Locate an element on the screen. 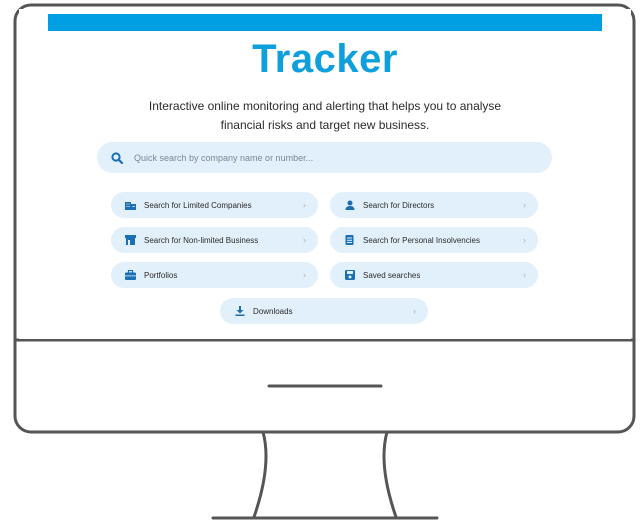  button-label: Search for Directors is located at coordinates (399, 205).